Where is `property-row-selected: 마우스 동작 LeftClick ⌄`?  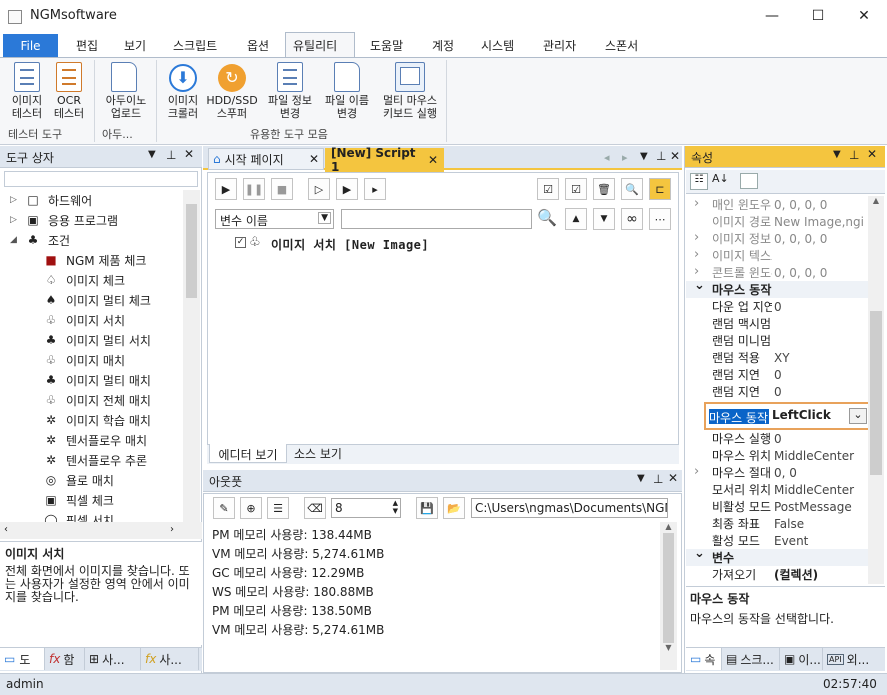
property-row-selected: 마우스 동작 LeftClick ⌄ is located at coordinates (786, 416).